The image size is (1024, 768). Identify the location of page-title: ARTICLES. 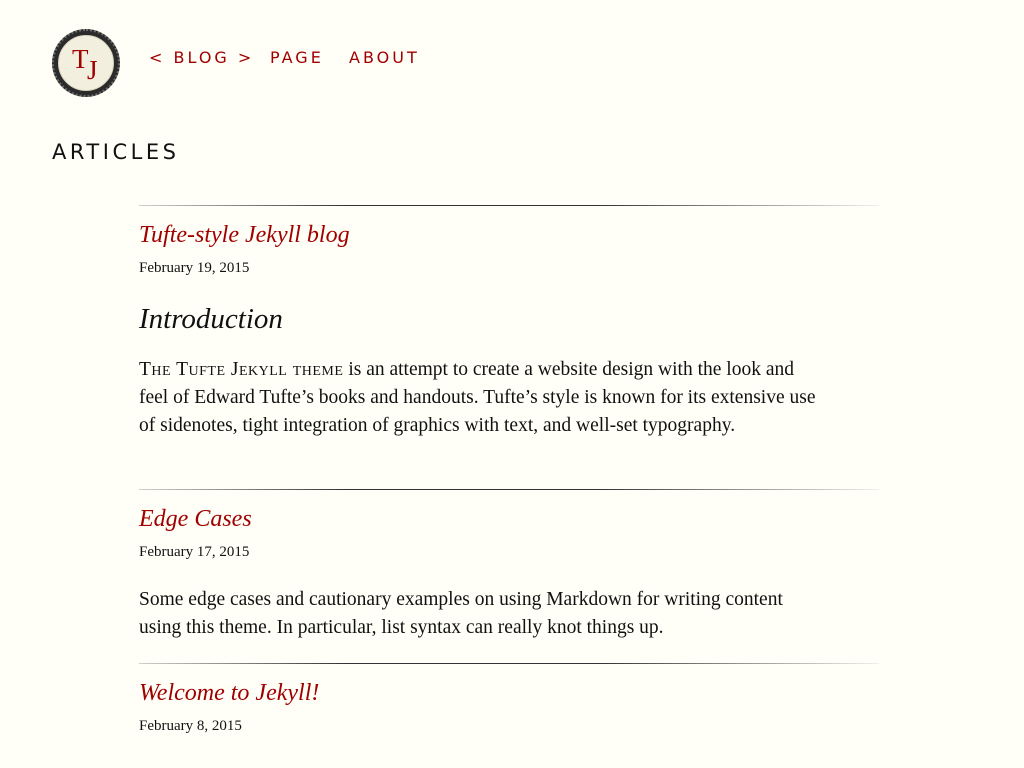
(116, 152).